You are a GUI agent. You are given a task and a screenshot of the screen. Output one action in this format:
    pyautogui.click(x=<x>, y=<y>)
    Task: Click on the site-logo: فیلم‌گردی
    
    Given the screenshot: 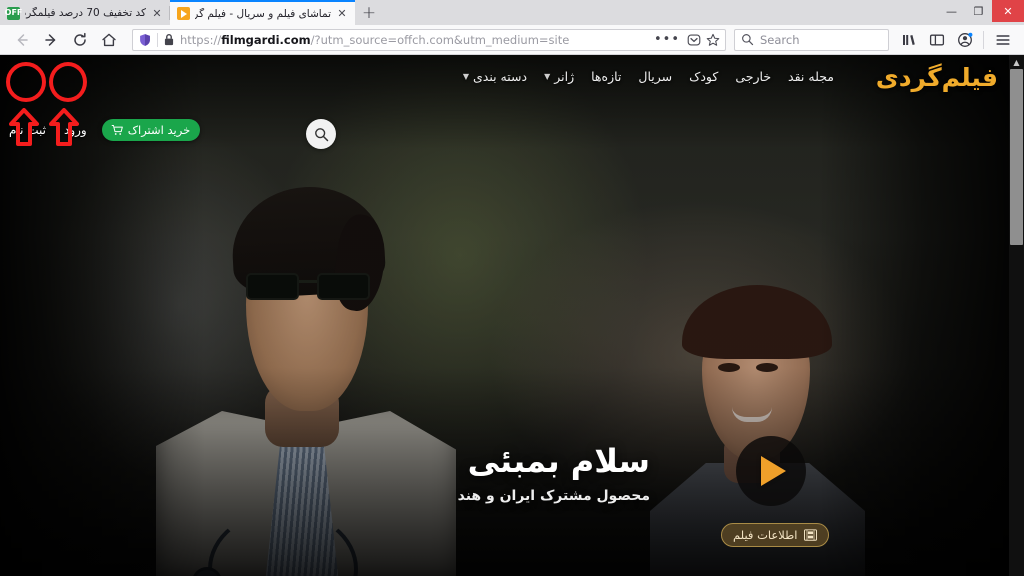 What is the action you would take?
    pyautogui.click(x=937, y=77)
    